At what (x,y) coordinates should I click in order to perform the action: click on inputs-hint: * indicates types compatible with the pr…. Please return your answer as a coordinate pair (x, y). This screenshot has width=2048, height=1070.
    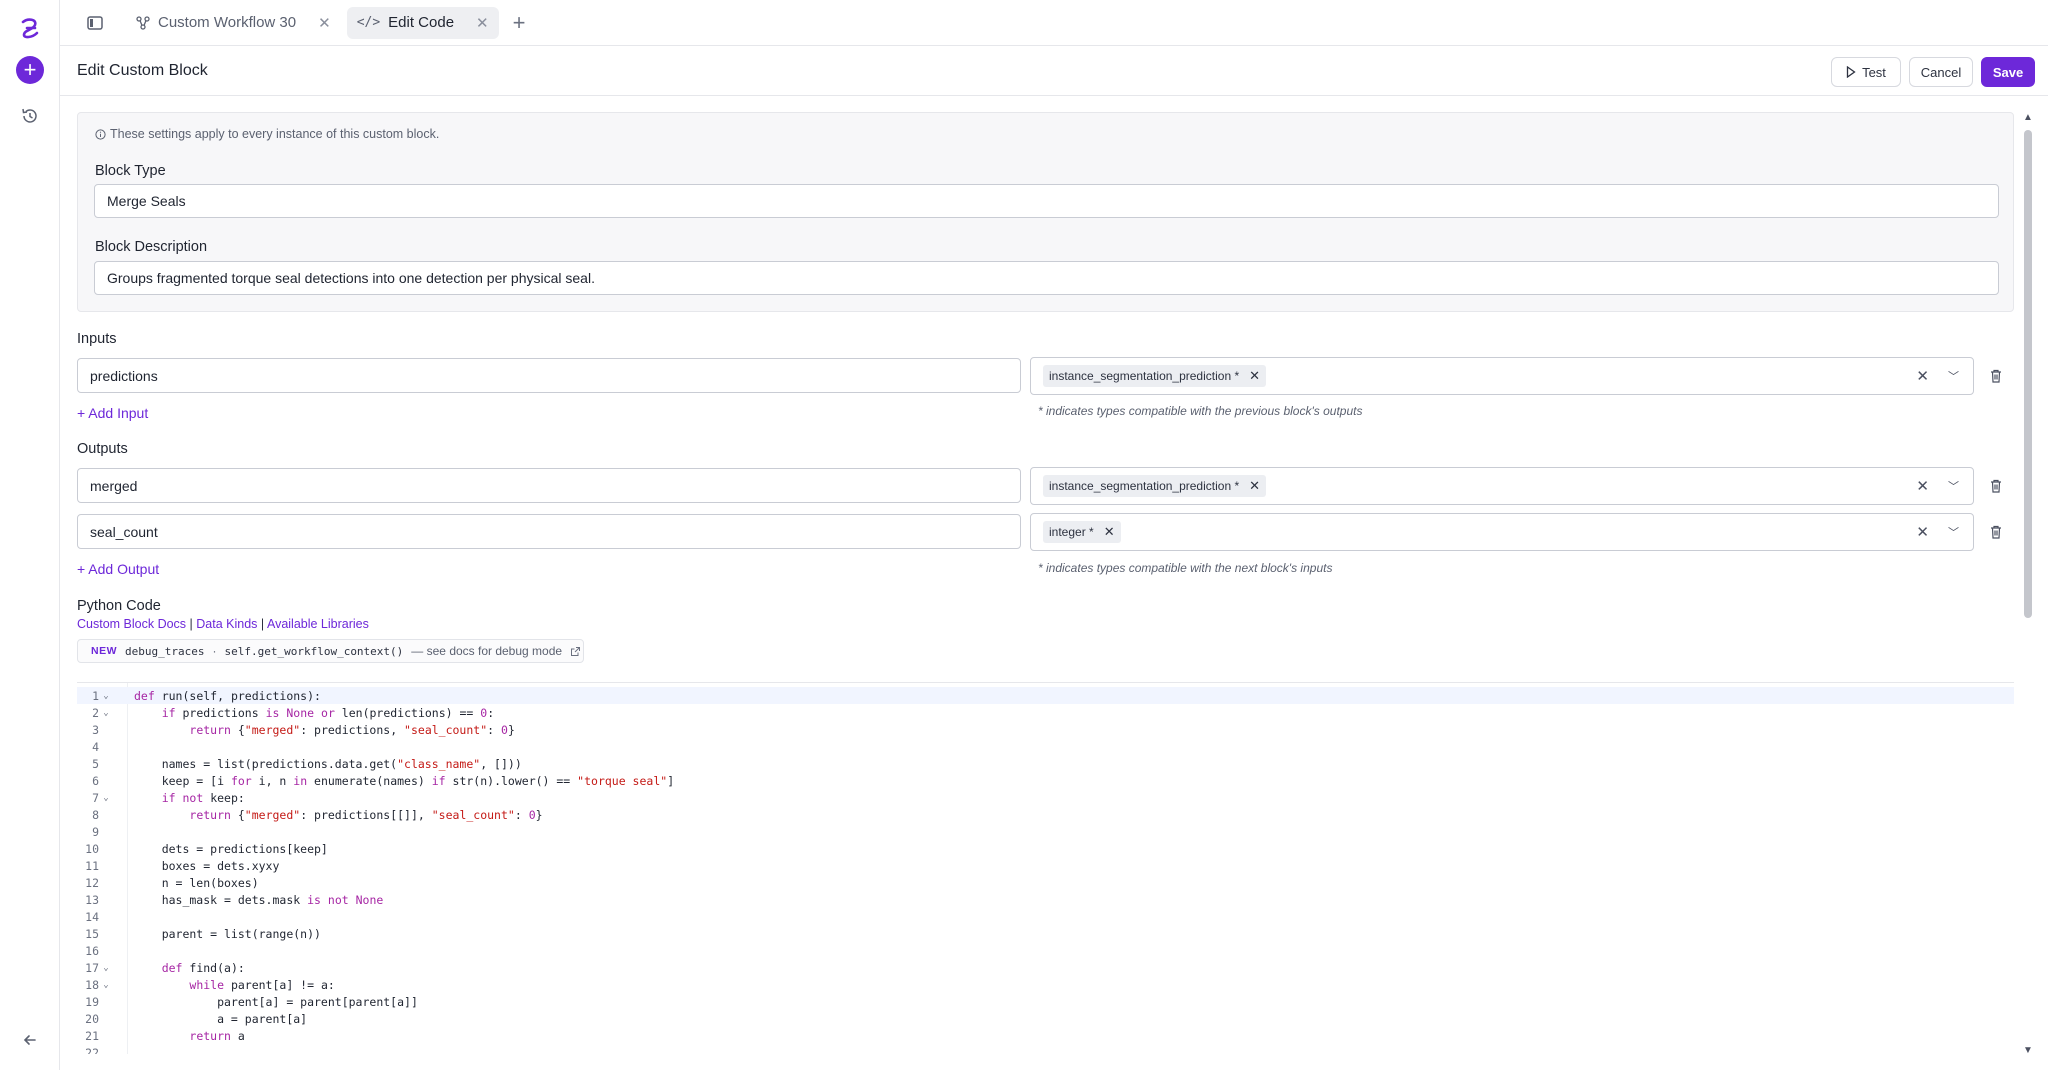
    Looking at the image, I should click on (1200, 411).